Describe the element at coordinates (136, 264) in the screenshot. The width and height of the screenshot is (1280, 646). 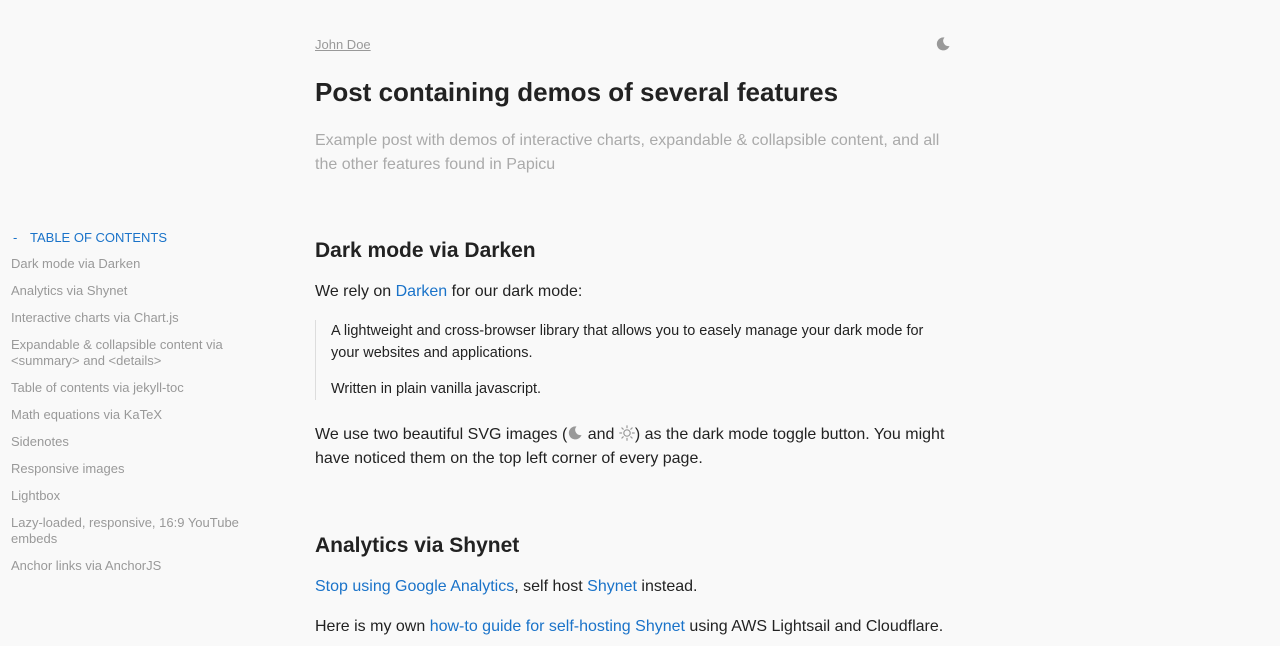
I see `toc-item-dark-mode: Dark mode via Darken` at that location.